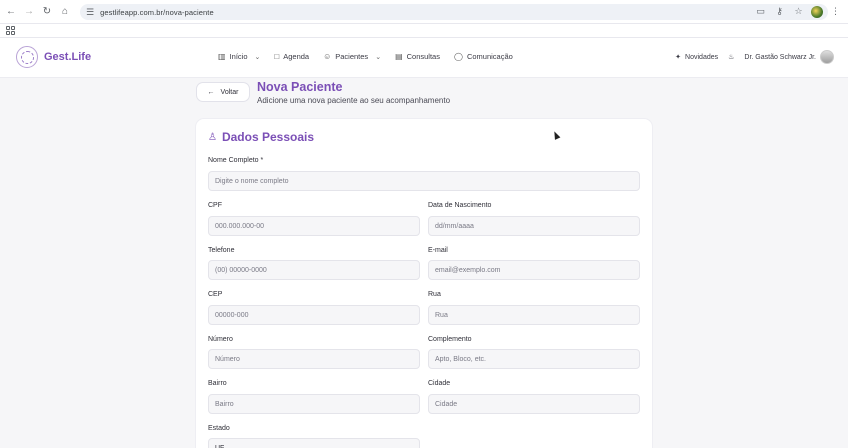  I want to click on notifications-button: ♨, so click(731, 57).